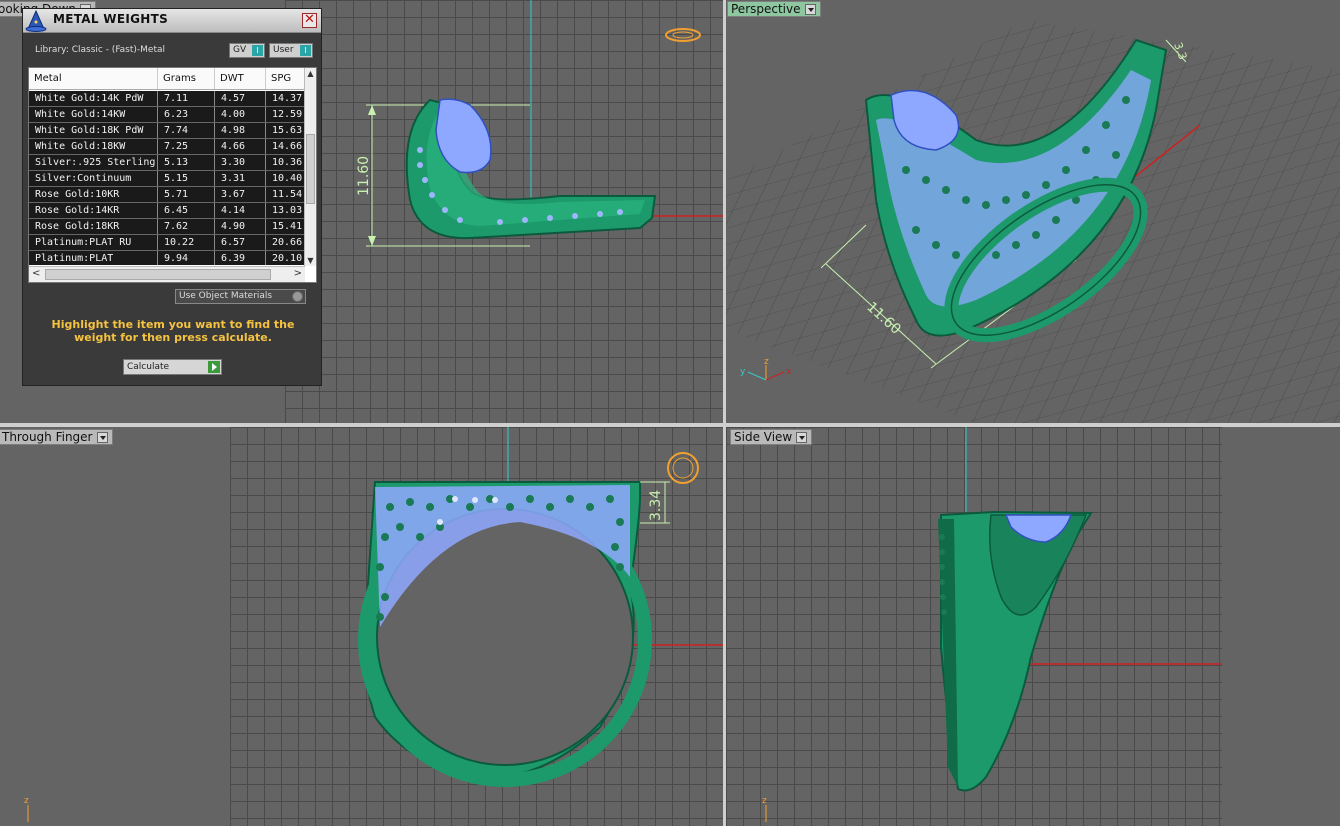  Describe the element at coordinates (111, 19) in the screenshot. I see `panel-title: METAL WEIGHTS` at that location.